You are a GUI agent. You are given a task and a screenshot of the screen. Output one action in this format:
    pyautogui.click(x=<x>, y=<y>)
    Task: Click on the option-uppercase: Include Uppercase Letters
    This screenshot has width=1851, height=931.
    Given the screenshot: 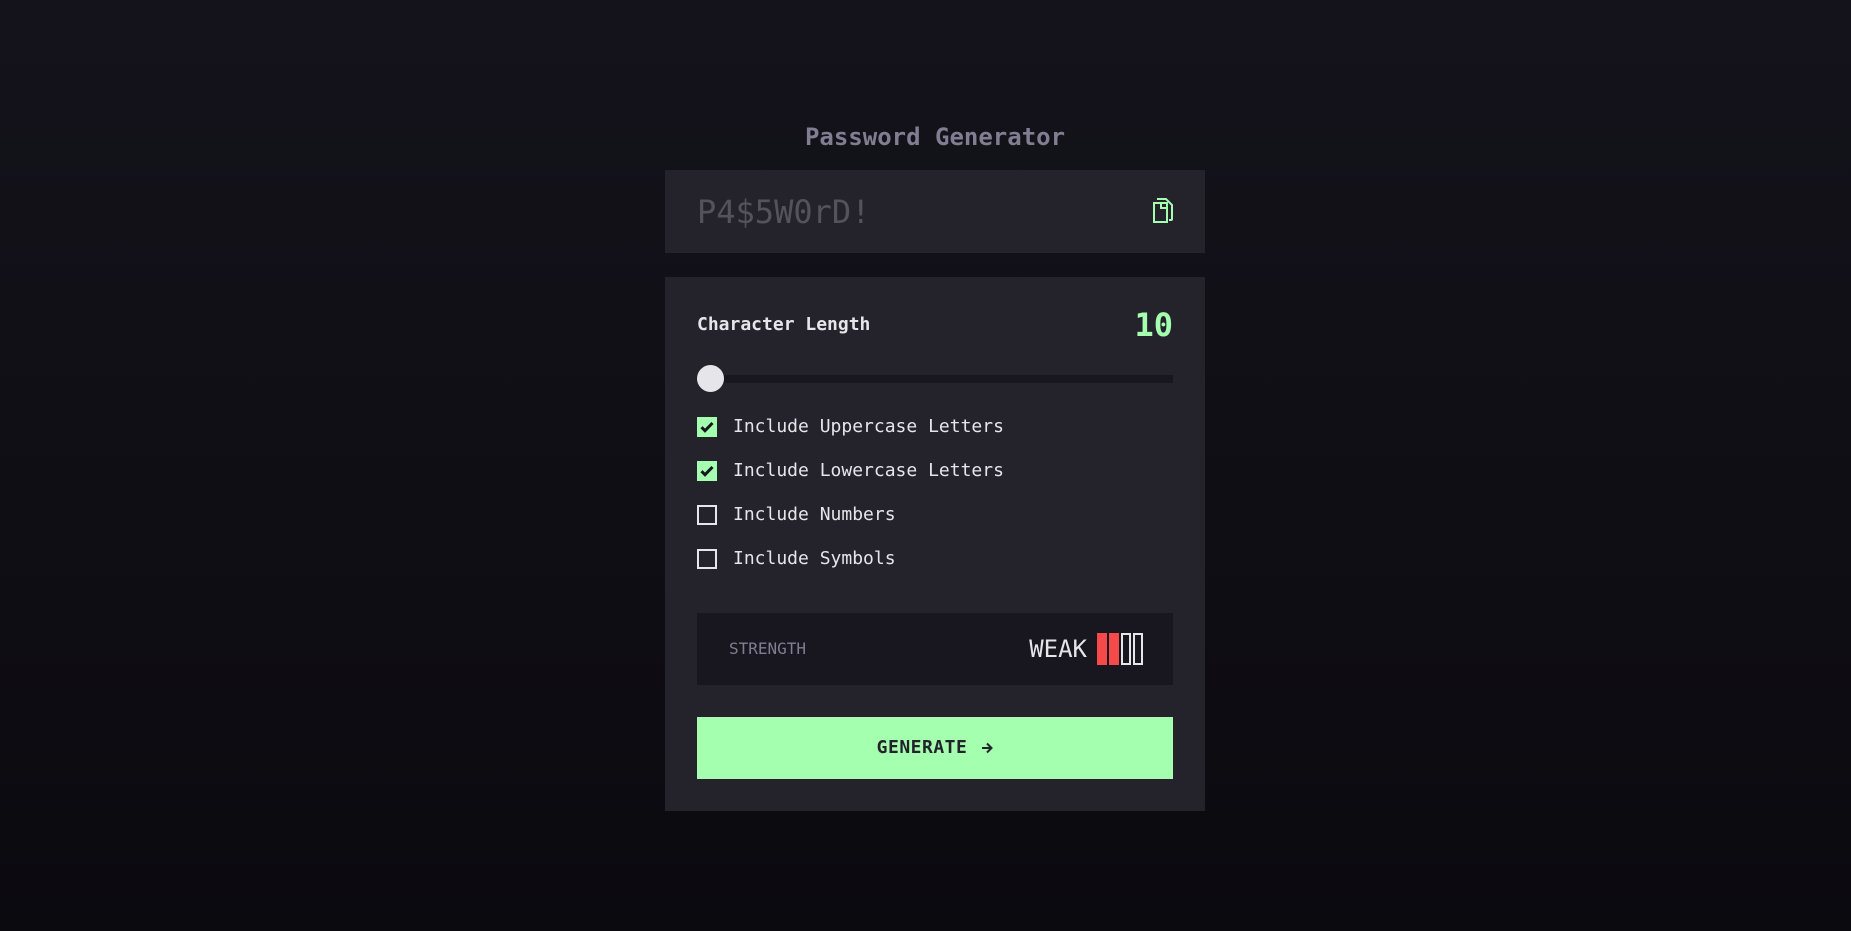 What is the action you would take?
    pyautogui.click(x=850, y=427)
    